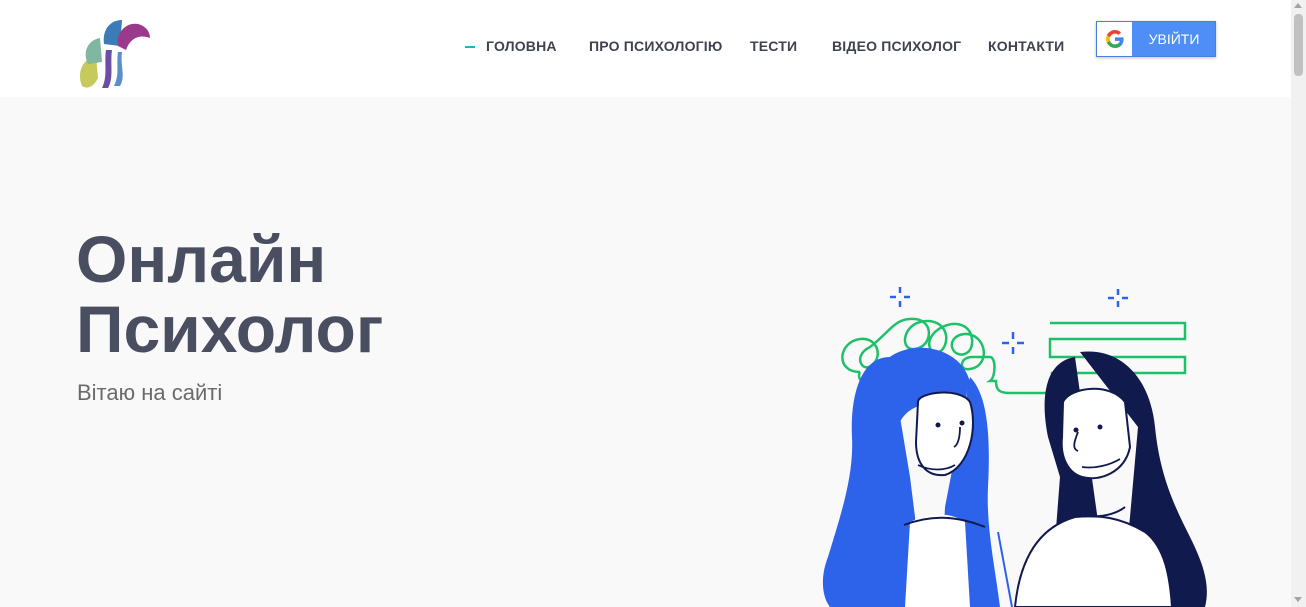 Image resolution: width=1306 pixels, height=607 pixels. What do you see at coordinates (201, 259) in the screenshot?
I see `hero-title-line1: Онлайн` at bounding box center [201, 259].